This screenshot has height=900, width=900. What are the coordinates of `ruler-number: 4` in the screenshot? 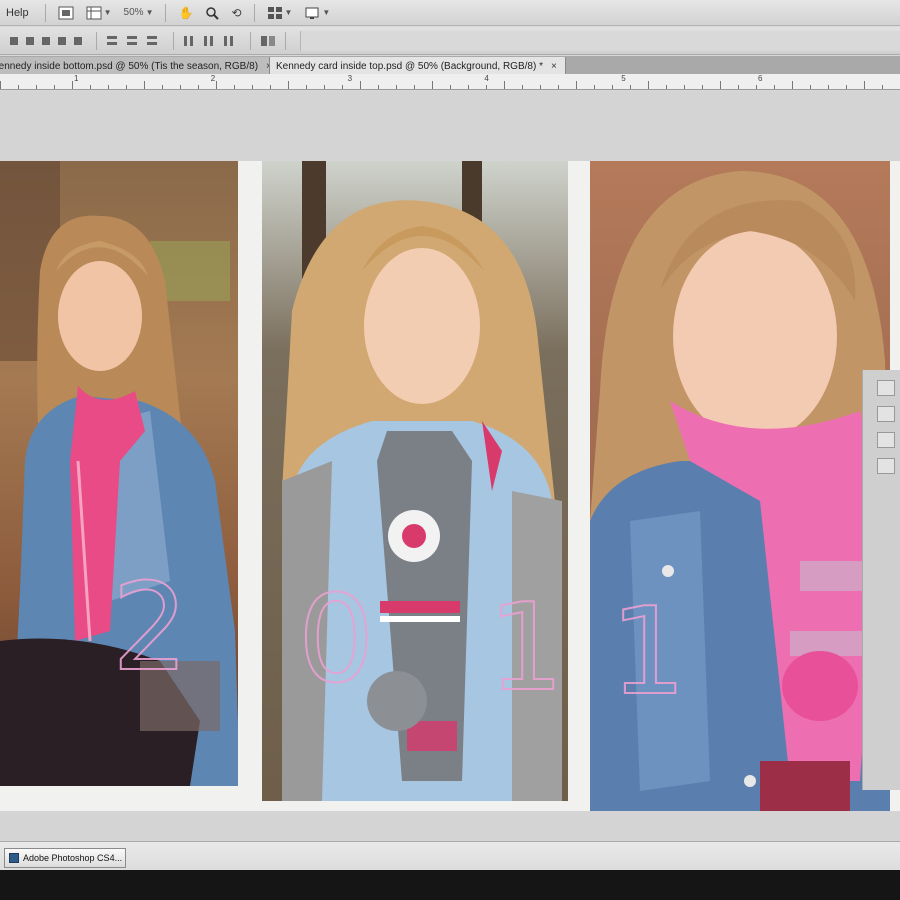 It's located at (486, 78).